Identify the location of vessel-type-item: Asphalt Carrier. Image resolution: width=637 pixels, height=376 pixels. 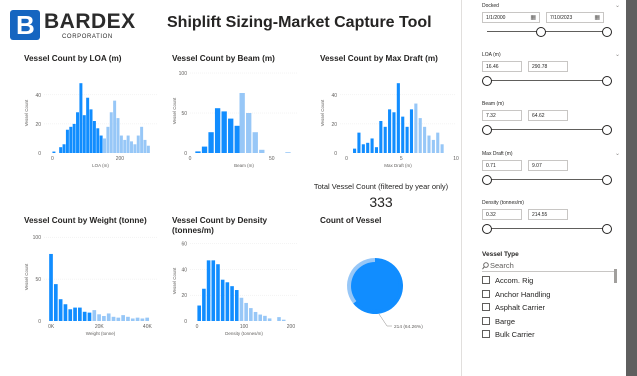
(548, 309).